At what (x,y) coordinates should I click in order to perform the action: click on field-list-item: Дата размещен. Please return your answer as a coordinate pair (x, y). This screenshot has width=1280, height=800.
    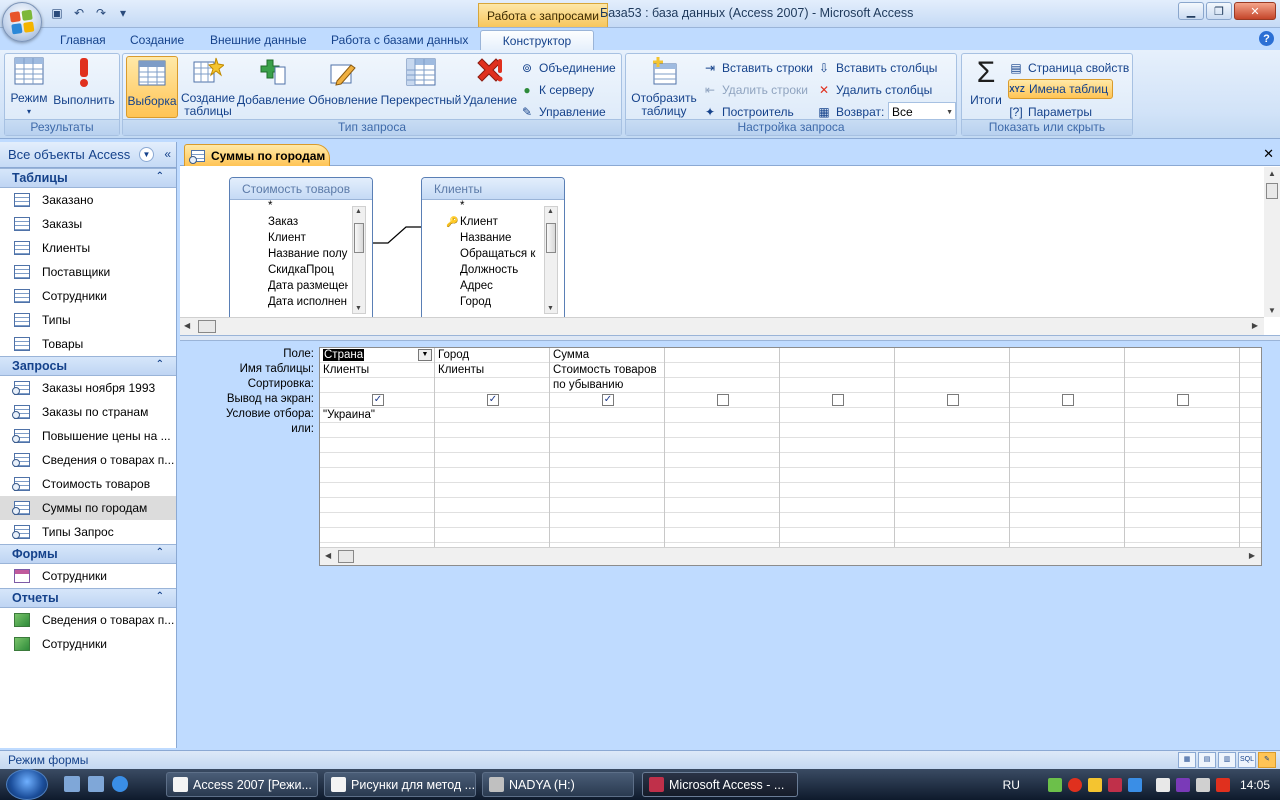
    Looking at the image, I should click on (289, 288).